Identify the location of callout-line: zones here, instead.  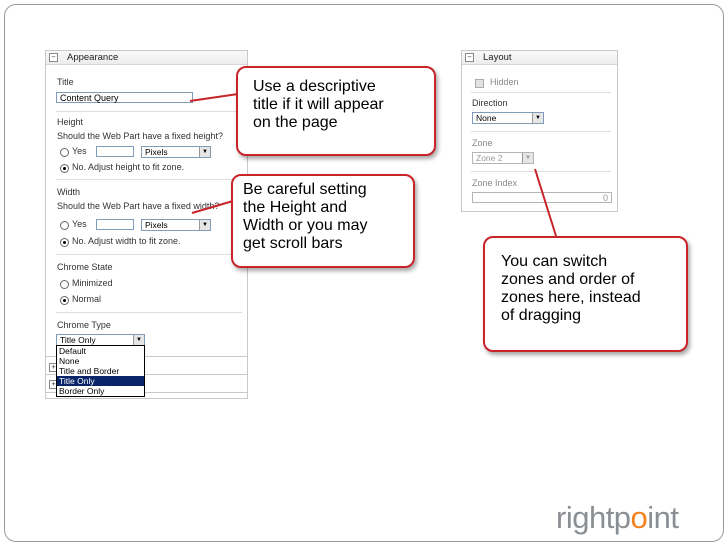
(571, 297).